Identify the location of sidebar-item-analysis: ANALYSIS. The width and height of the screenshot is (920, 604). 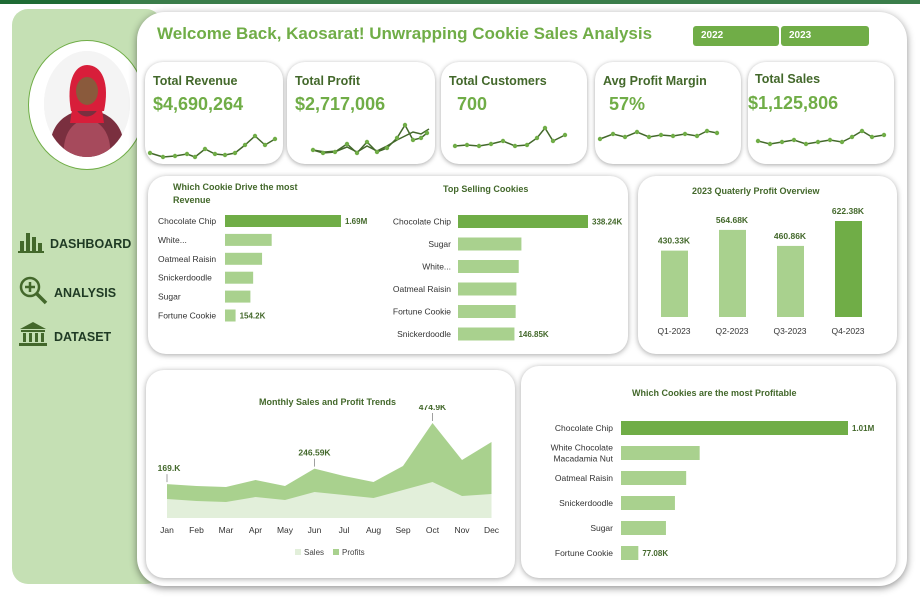
(67, 292).